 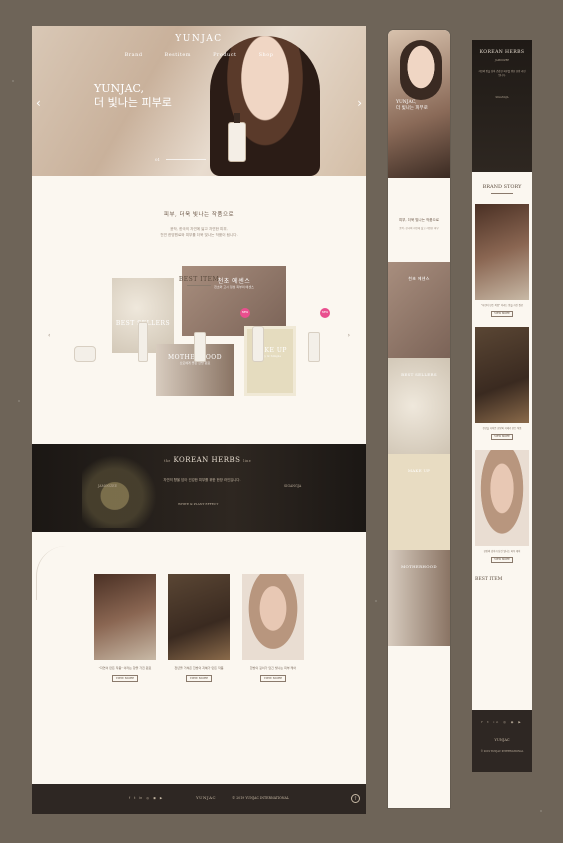 I want to click on mobile-story-text: 한방의 깊이가 담긴 빛나는 피부 케어, so click(x=502, y=551).